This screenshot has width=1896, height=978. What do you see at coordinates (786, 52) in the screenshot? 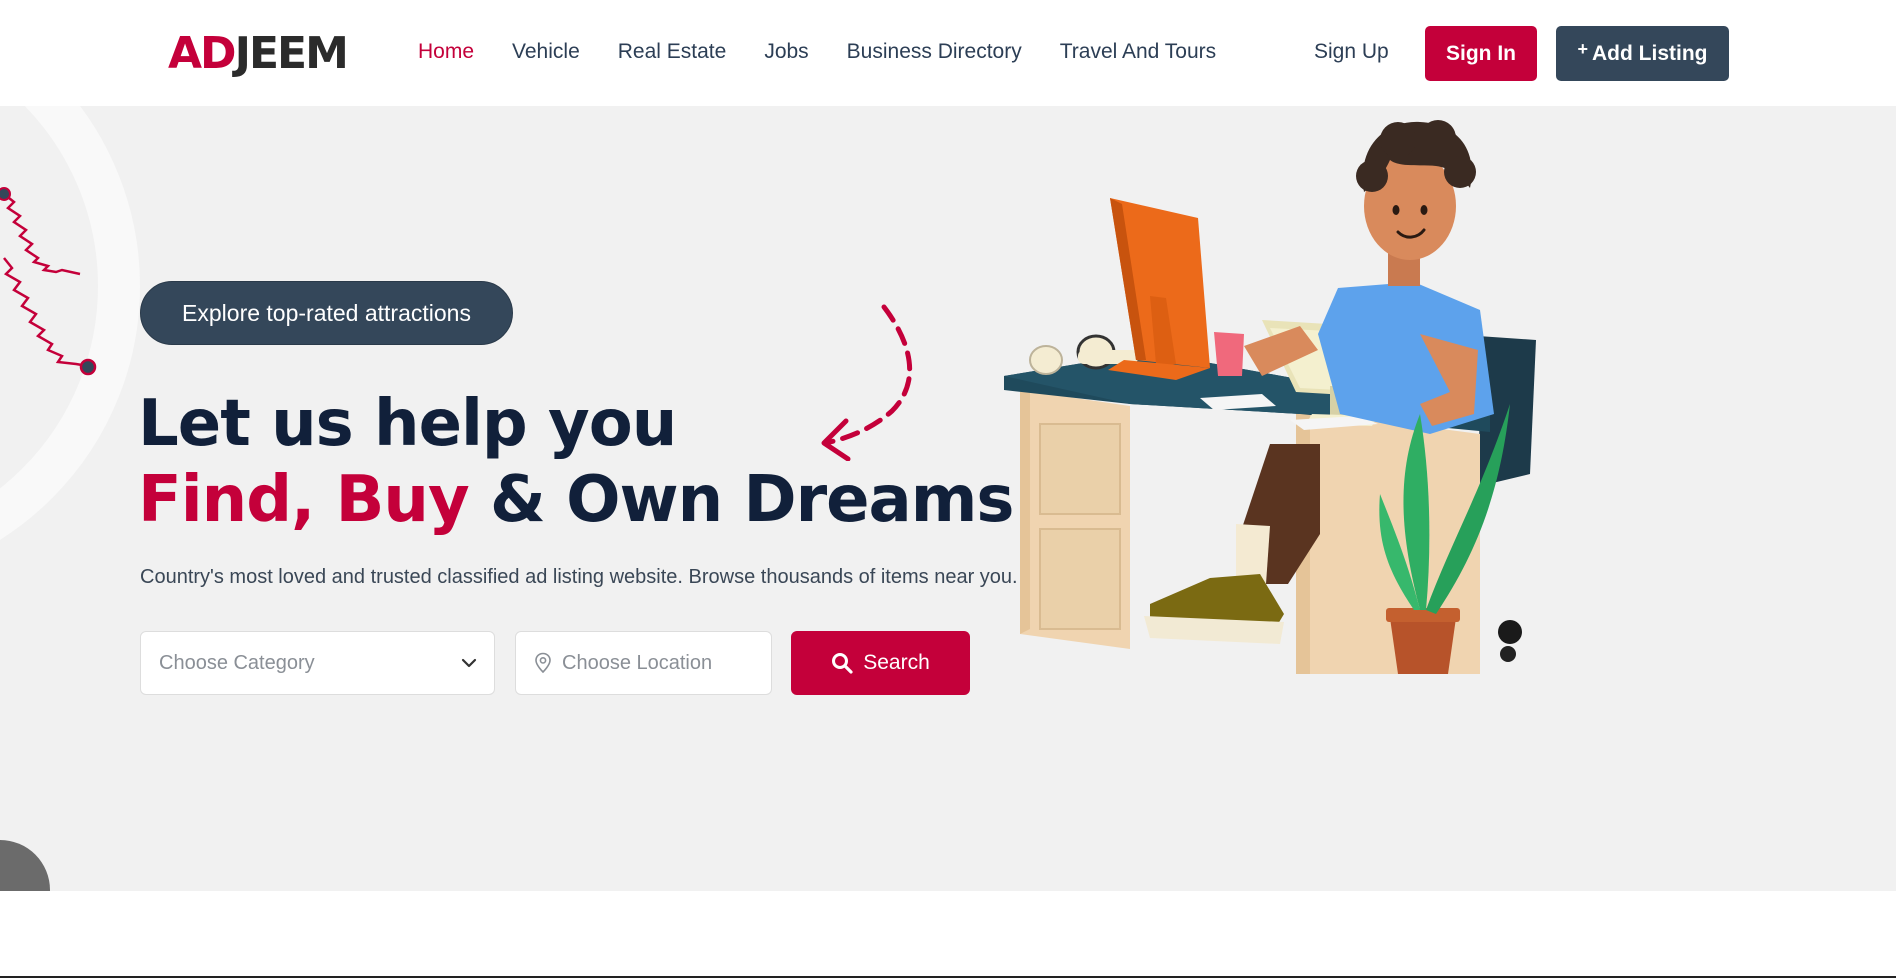
I see `nav-item-jobs: Jobs` at bounding box center [786, 52].